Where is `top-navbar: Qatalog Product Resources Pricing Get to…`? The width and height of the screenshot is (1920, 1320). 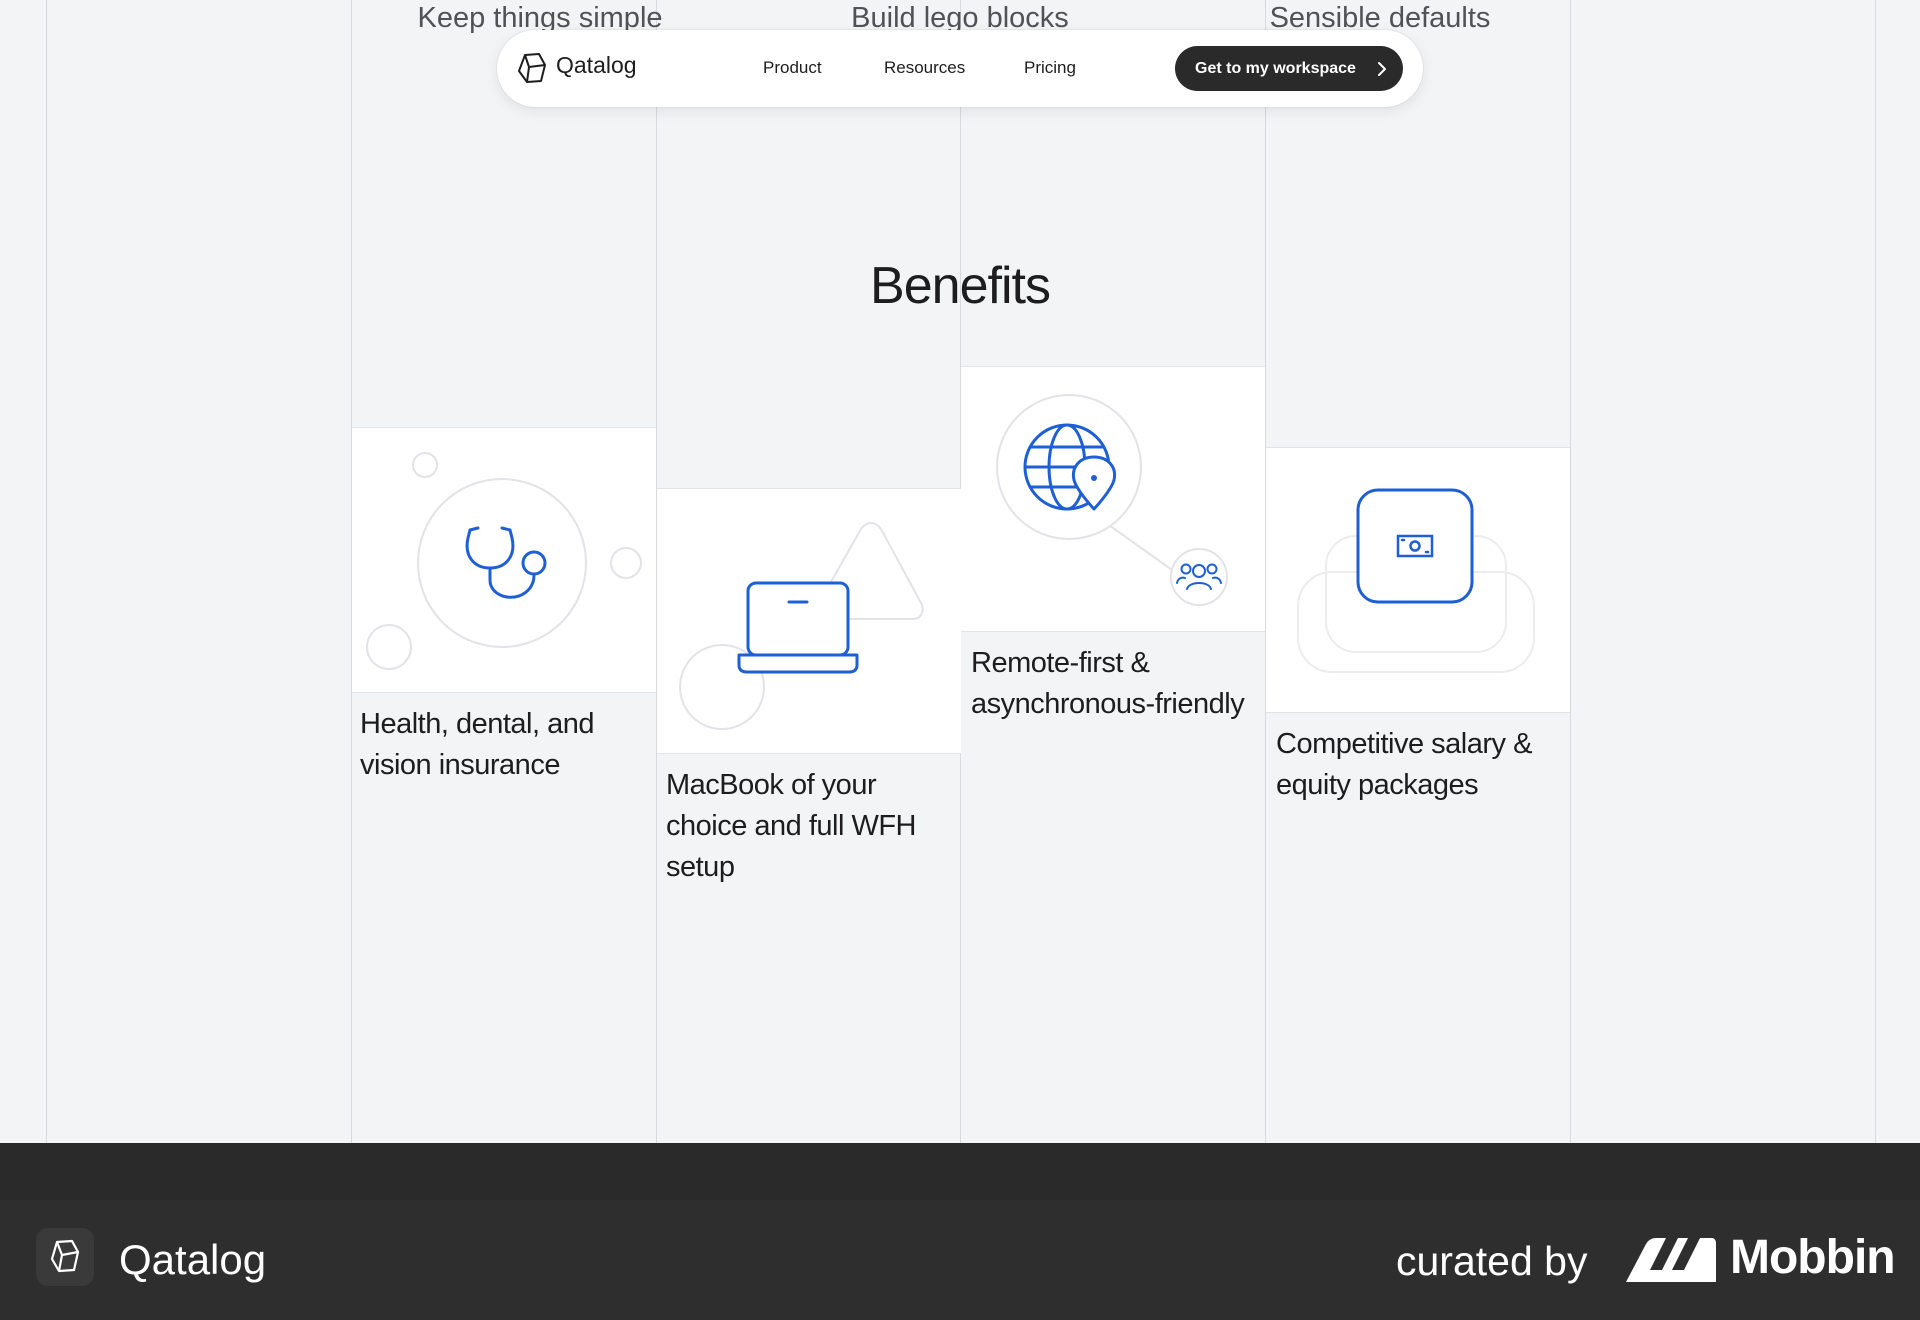
top-navbar: Qatalog Product Resources Pricing Get to… is located at coordinates (960, 68).